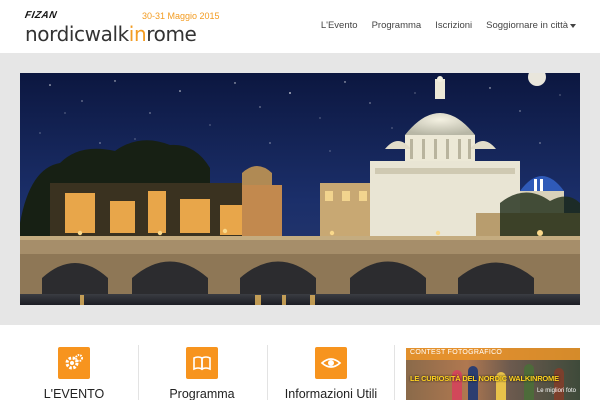  I want to click on nav-item-programma: Programma, so click(397, 25).